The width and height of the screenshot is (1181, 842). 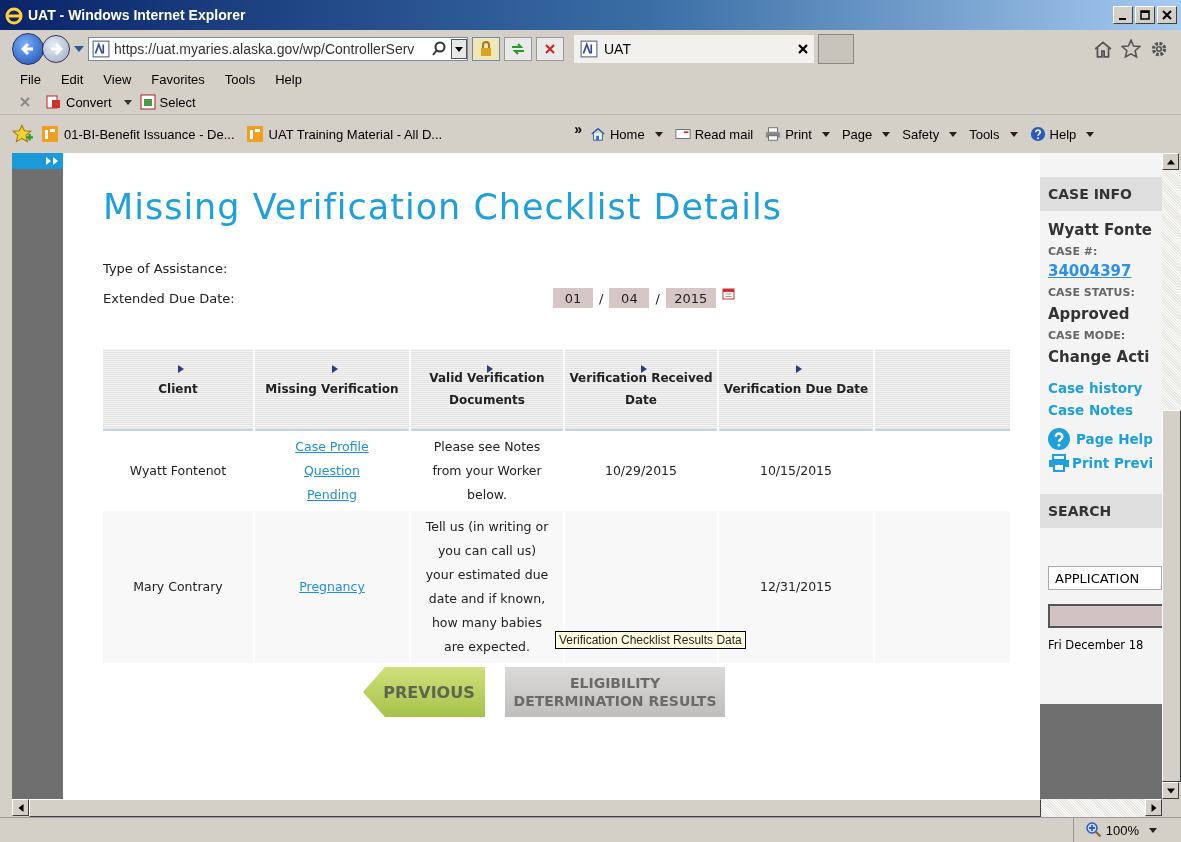 I want to click on double-arrow-icon, so click(x=52, y=161).